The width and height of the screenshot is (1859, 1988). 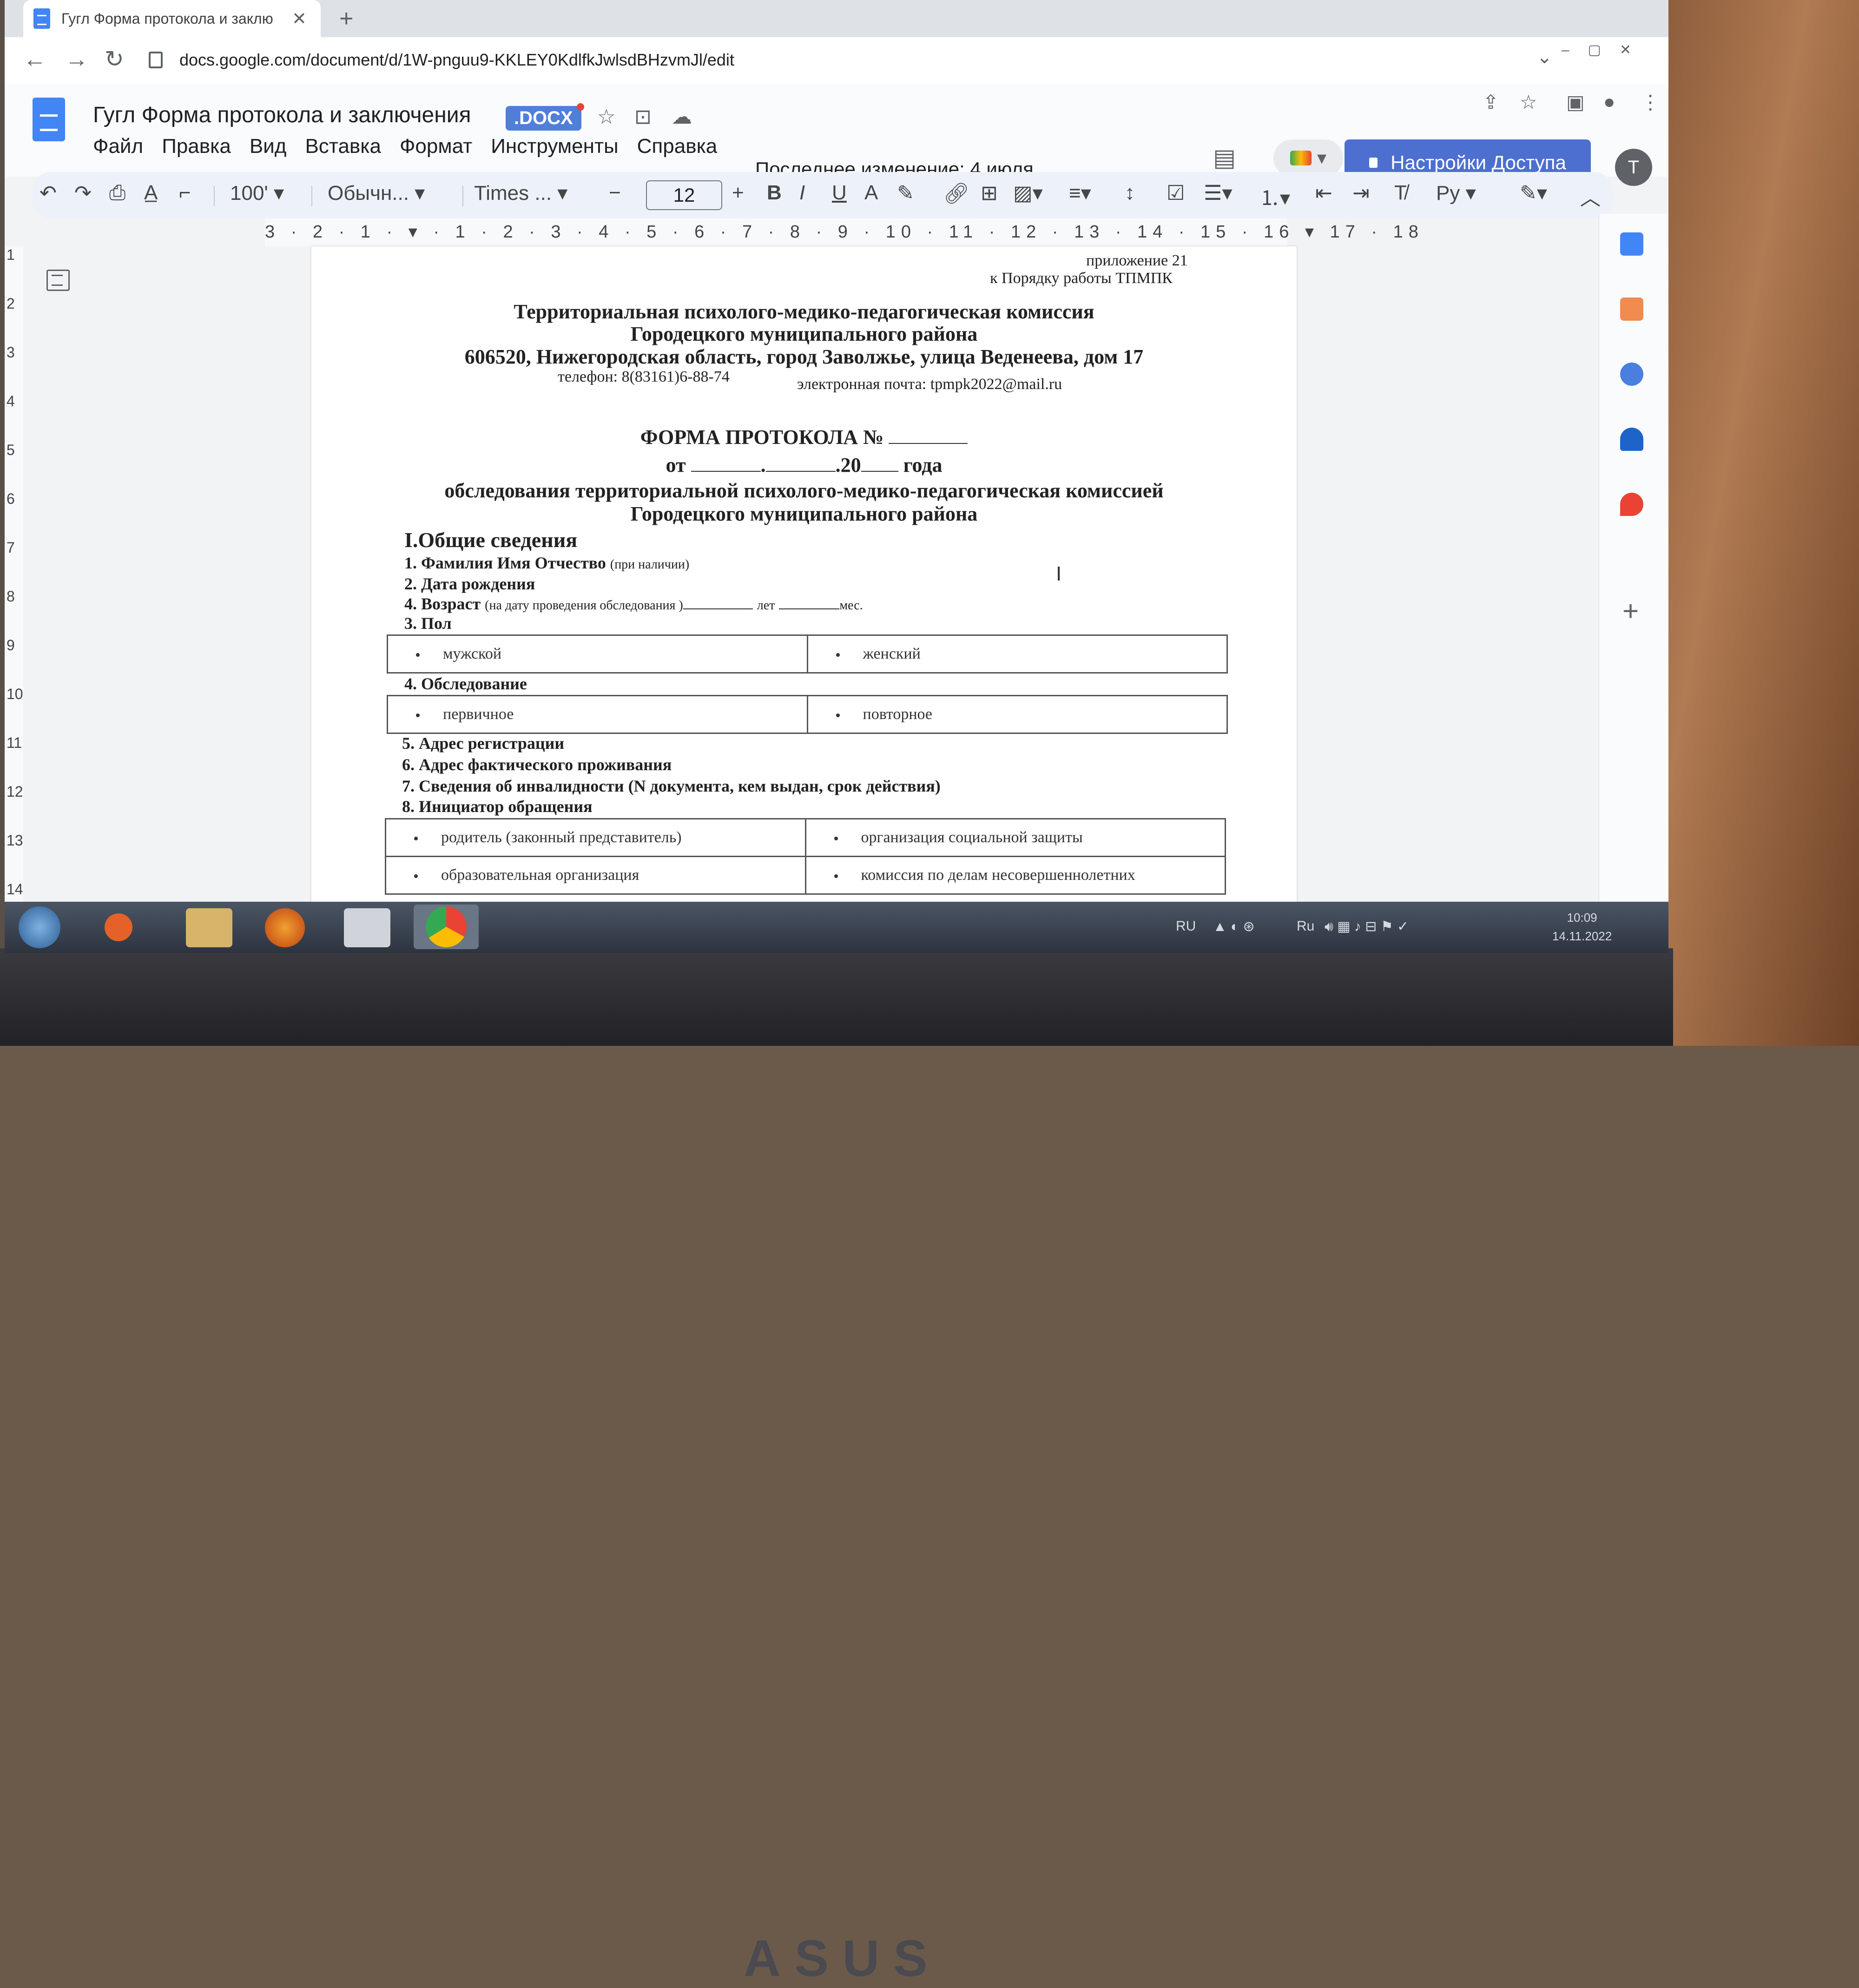 What do you see at coordinates (1582, 926) in the screenshot?
I see `clock: 10:09 14.11.2022` at bounding box center [1582, 926].